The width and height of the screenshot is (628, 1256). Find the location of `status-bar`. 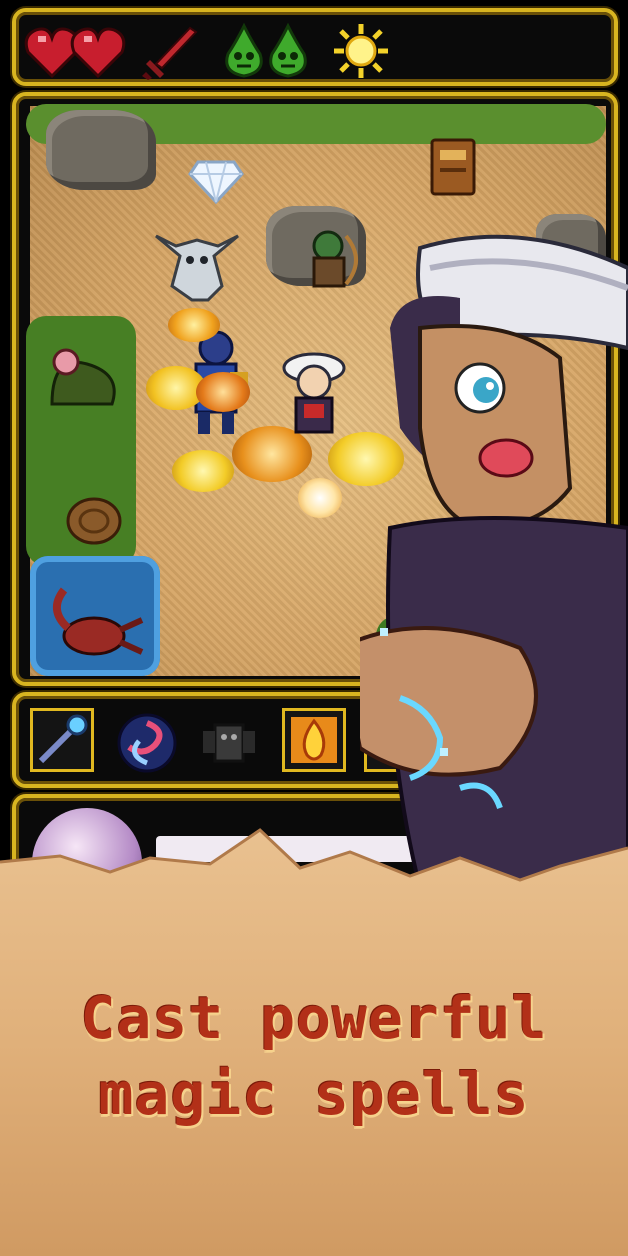

status-bar is located at coordinates (315, 47).